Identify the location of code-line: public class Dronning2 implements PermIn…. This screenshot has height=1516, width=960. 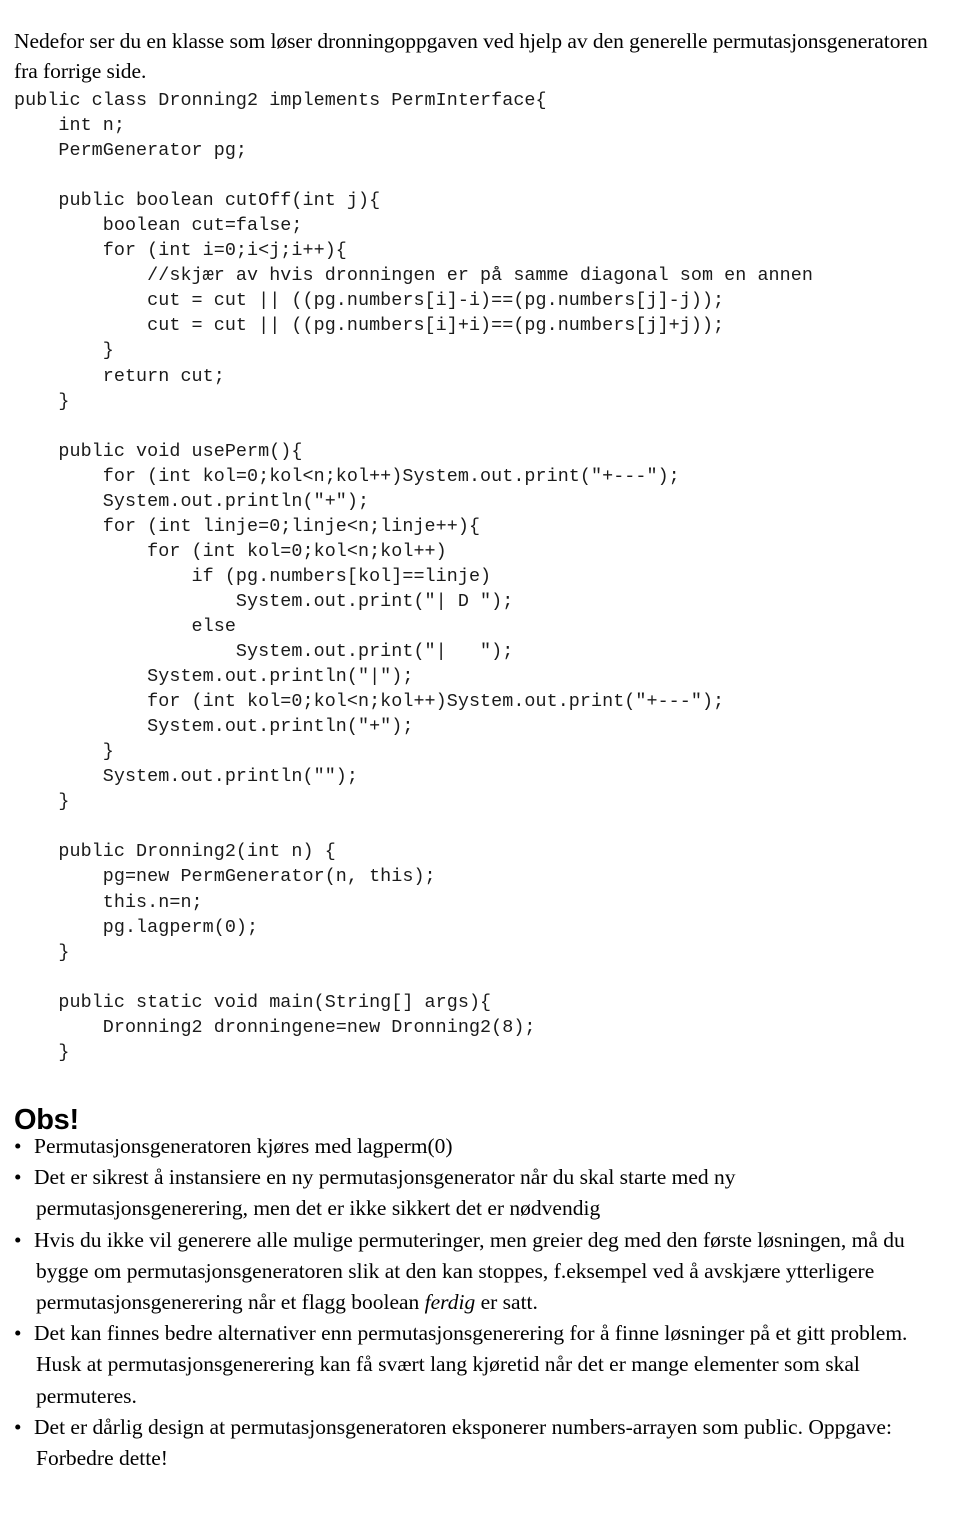
(280, 100).